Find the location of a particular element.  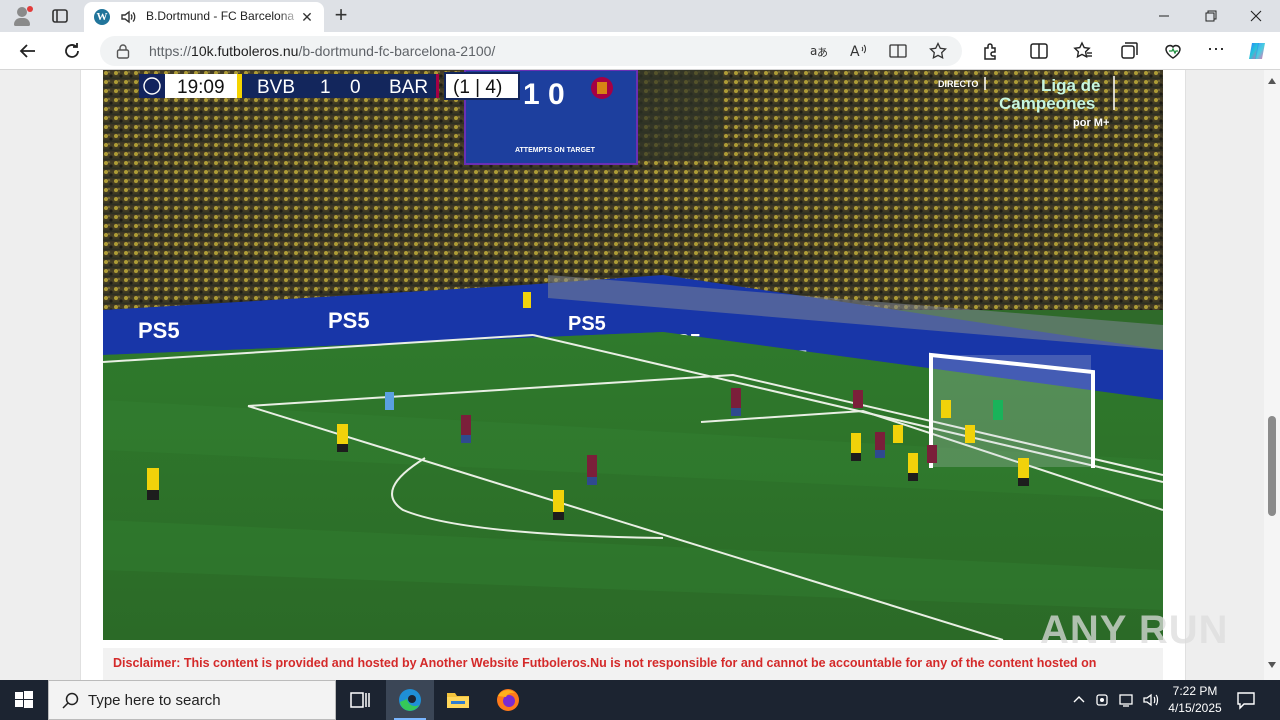

translate-icon: aあ is located at coordinates (818, 51).